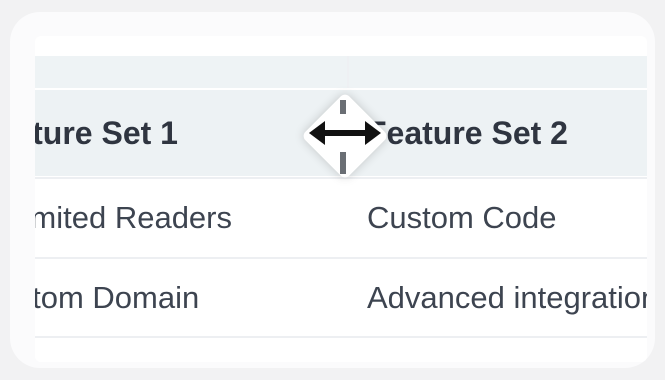  I want to click on column-resize-icon, so click(345, 137).